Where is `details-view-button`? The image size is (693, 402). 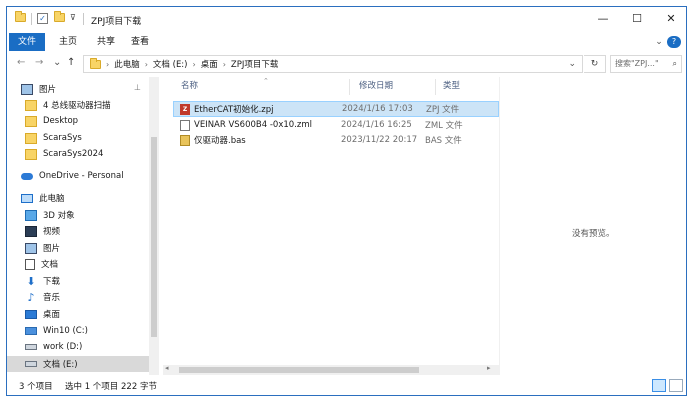
details-view-button is located at coordinates (659, 385).